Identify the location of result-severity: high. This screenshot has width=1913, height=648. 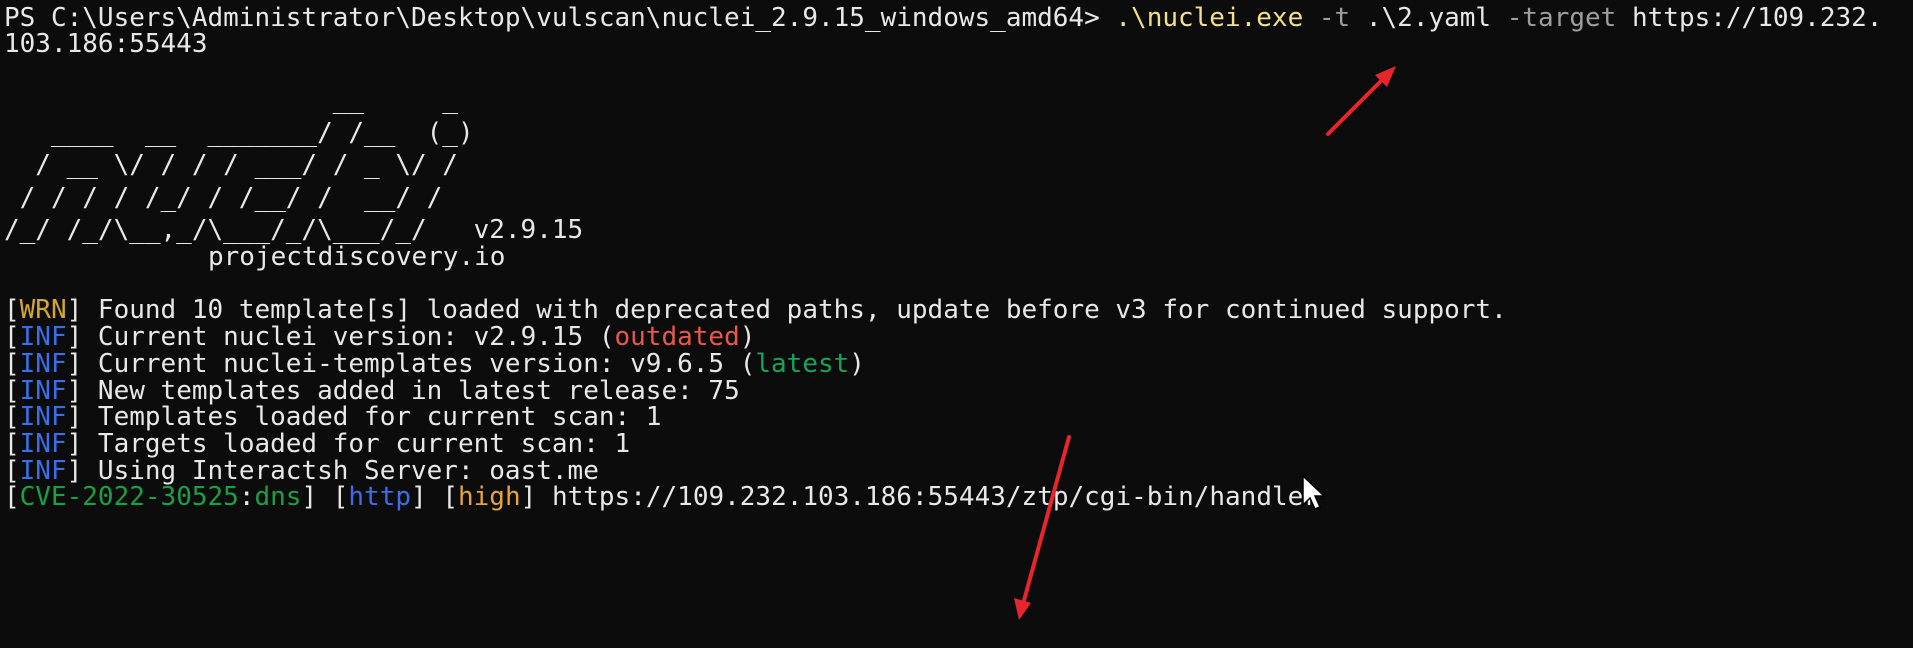
(489, 497).